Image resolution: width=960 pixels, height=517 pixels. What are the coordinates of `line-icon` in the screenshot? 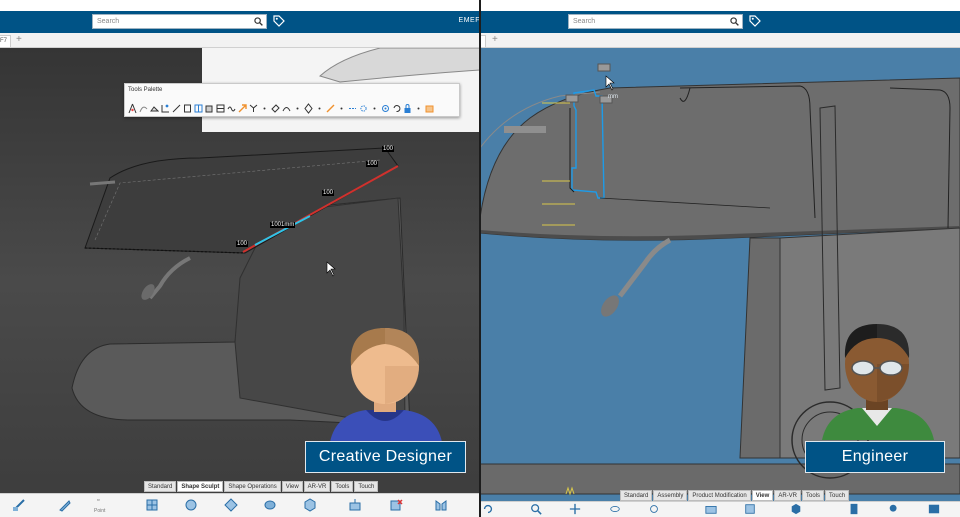 It's located at (176, 108).